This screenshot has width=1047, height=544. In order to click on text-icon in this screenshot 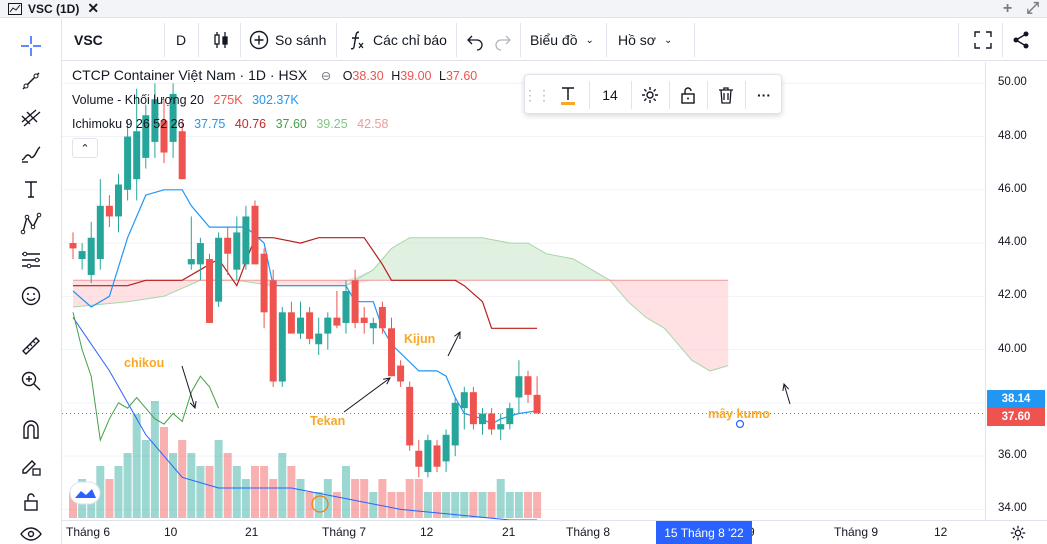, I will do `click(31, 189)`.